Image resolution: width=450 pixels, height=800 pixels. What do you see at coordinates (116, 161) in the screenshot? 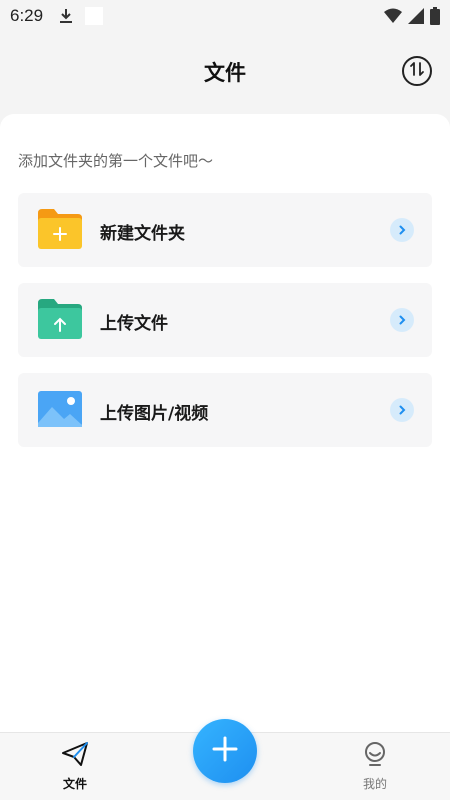
I see `empty-hint: 添加文件夹的第一个文件吧～` at bounding box center [116, 161].